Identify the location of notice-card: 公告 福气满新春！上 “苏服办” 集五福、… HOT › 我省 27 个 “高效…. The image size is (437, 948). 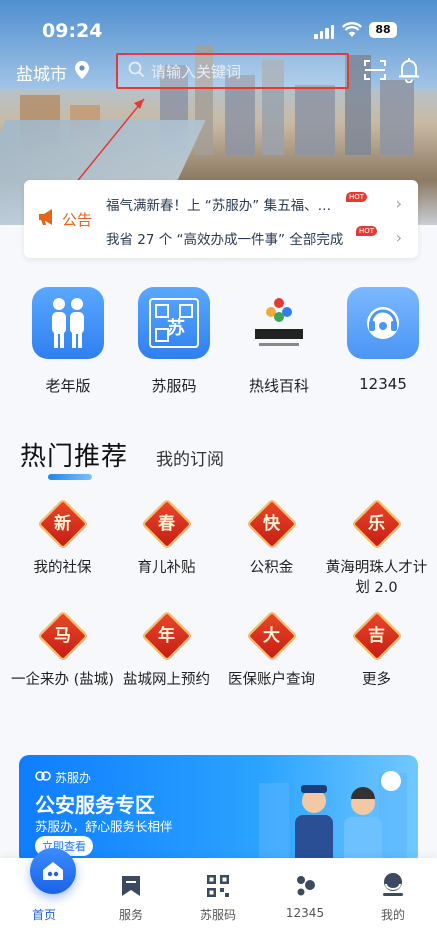
(221, 219).